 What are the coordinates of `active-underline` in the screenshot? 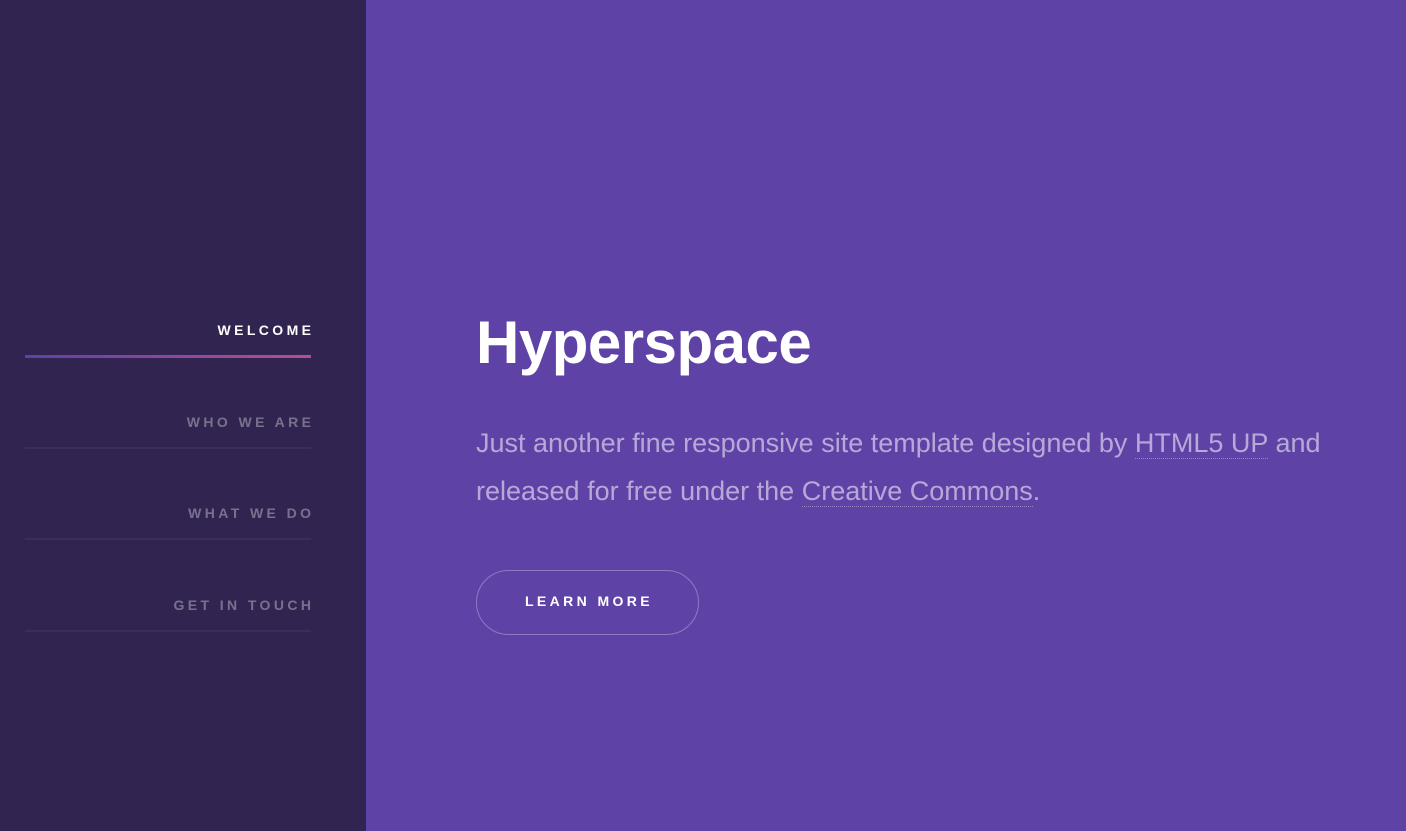 It's located at (168, 356).